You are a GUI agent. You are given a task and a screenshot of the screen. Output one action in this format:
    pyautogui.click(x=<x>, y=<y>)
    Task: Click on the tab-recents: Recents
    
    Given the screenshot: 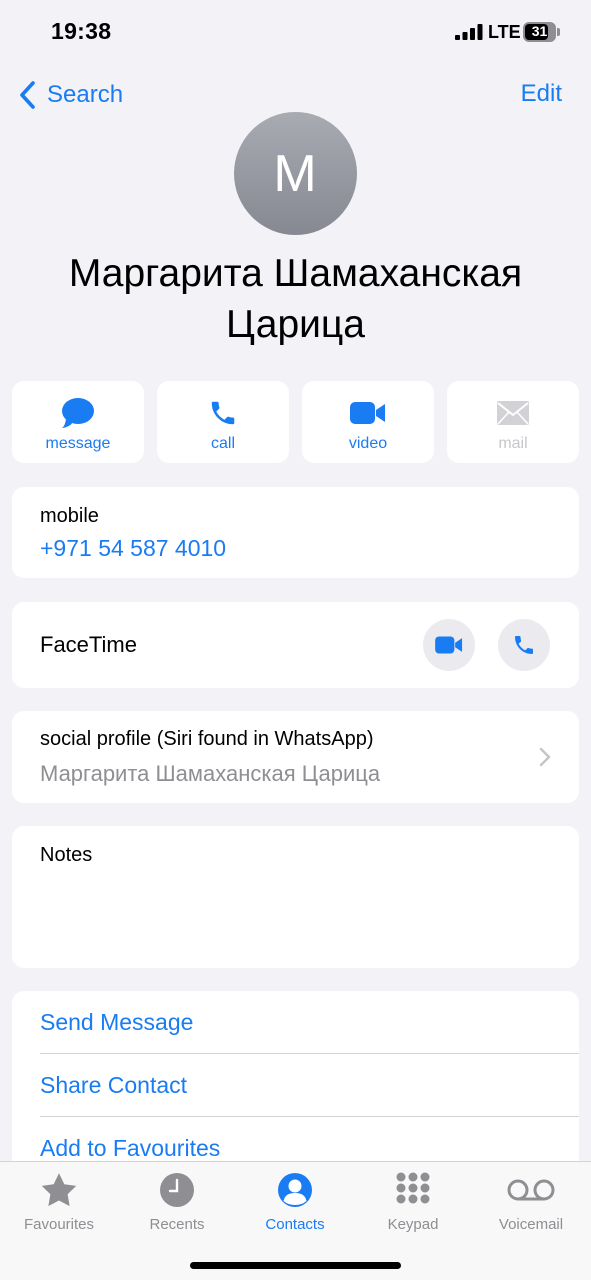 What is the action you would take?
    pyautogui.click(x=177, y=1205)
    